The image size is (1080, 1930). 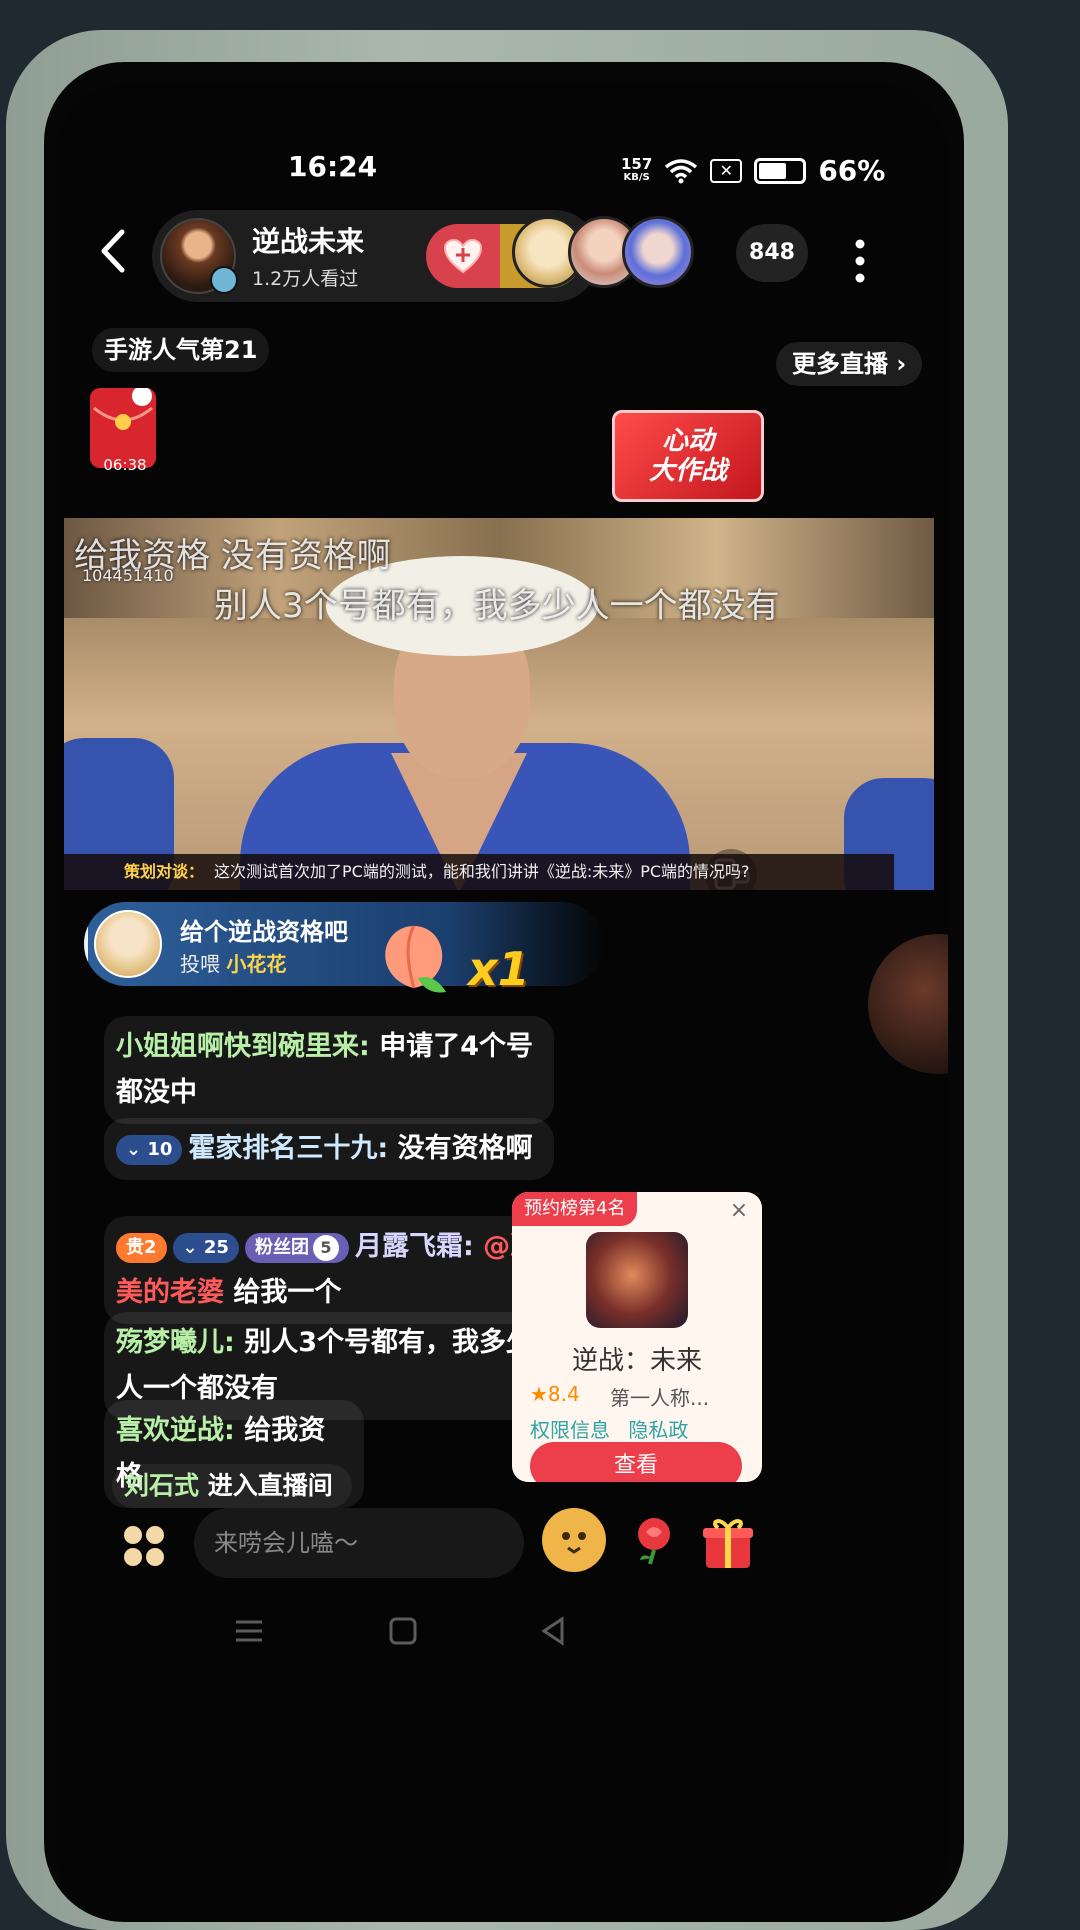 I want to click on chat-username: 刘石式, so click(x=161, y=1485).